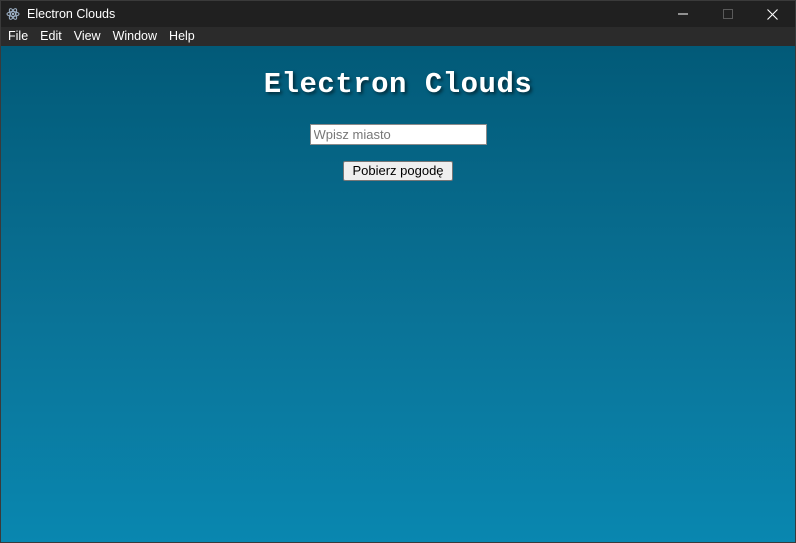 The height and width of the screenshot is (543, 796). What do you see at coordinates (398, 36) in the screenshot?
I see `menu-bar: File Edit View Window Help` at bounding box center [398, 36].